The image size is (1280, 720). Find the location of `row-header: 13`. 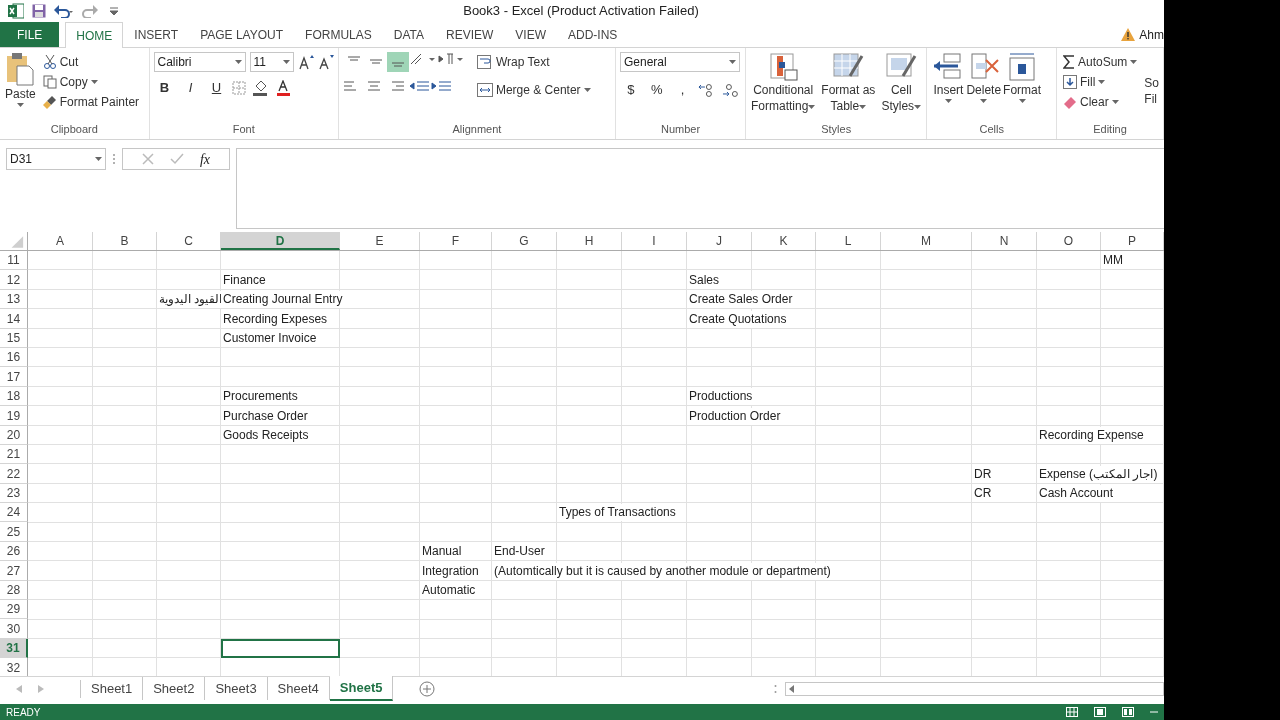

row-header: 13 is located at coordinates (14, 299).